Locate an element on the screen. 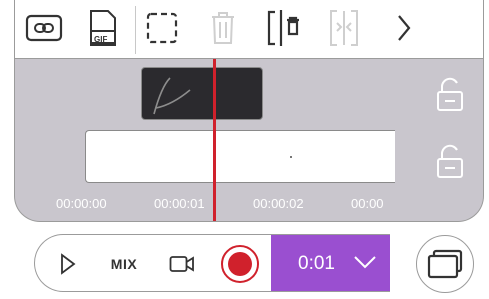 The width and height of the screenshot is (489, 299). play-button is located at coordinates (68, 263).